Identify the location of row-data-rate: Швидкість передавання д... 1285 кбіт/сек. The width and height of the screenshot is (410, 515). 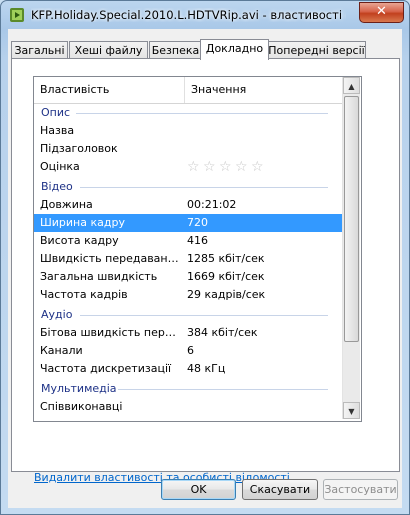
(188, 259).